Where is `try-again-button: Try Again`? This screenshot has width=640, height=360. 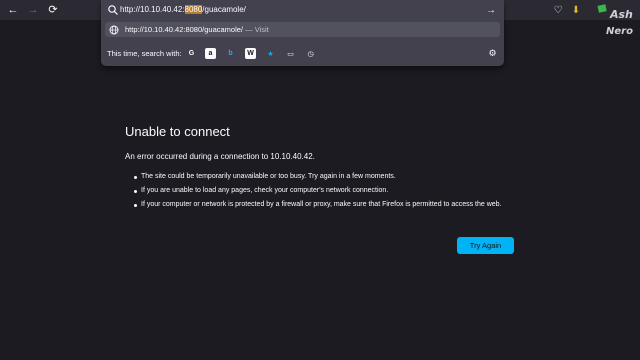 try-again-button: Try Again is located at coordinates (485, 245).